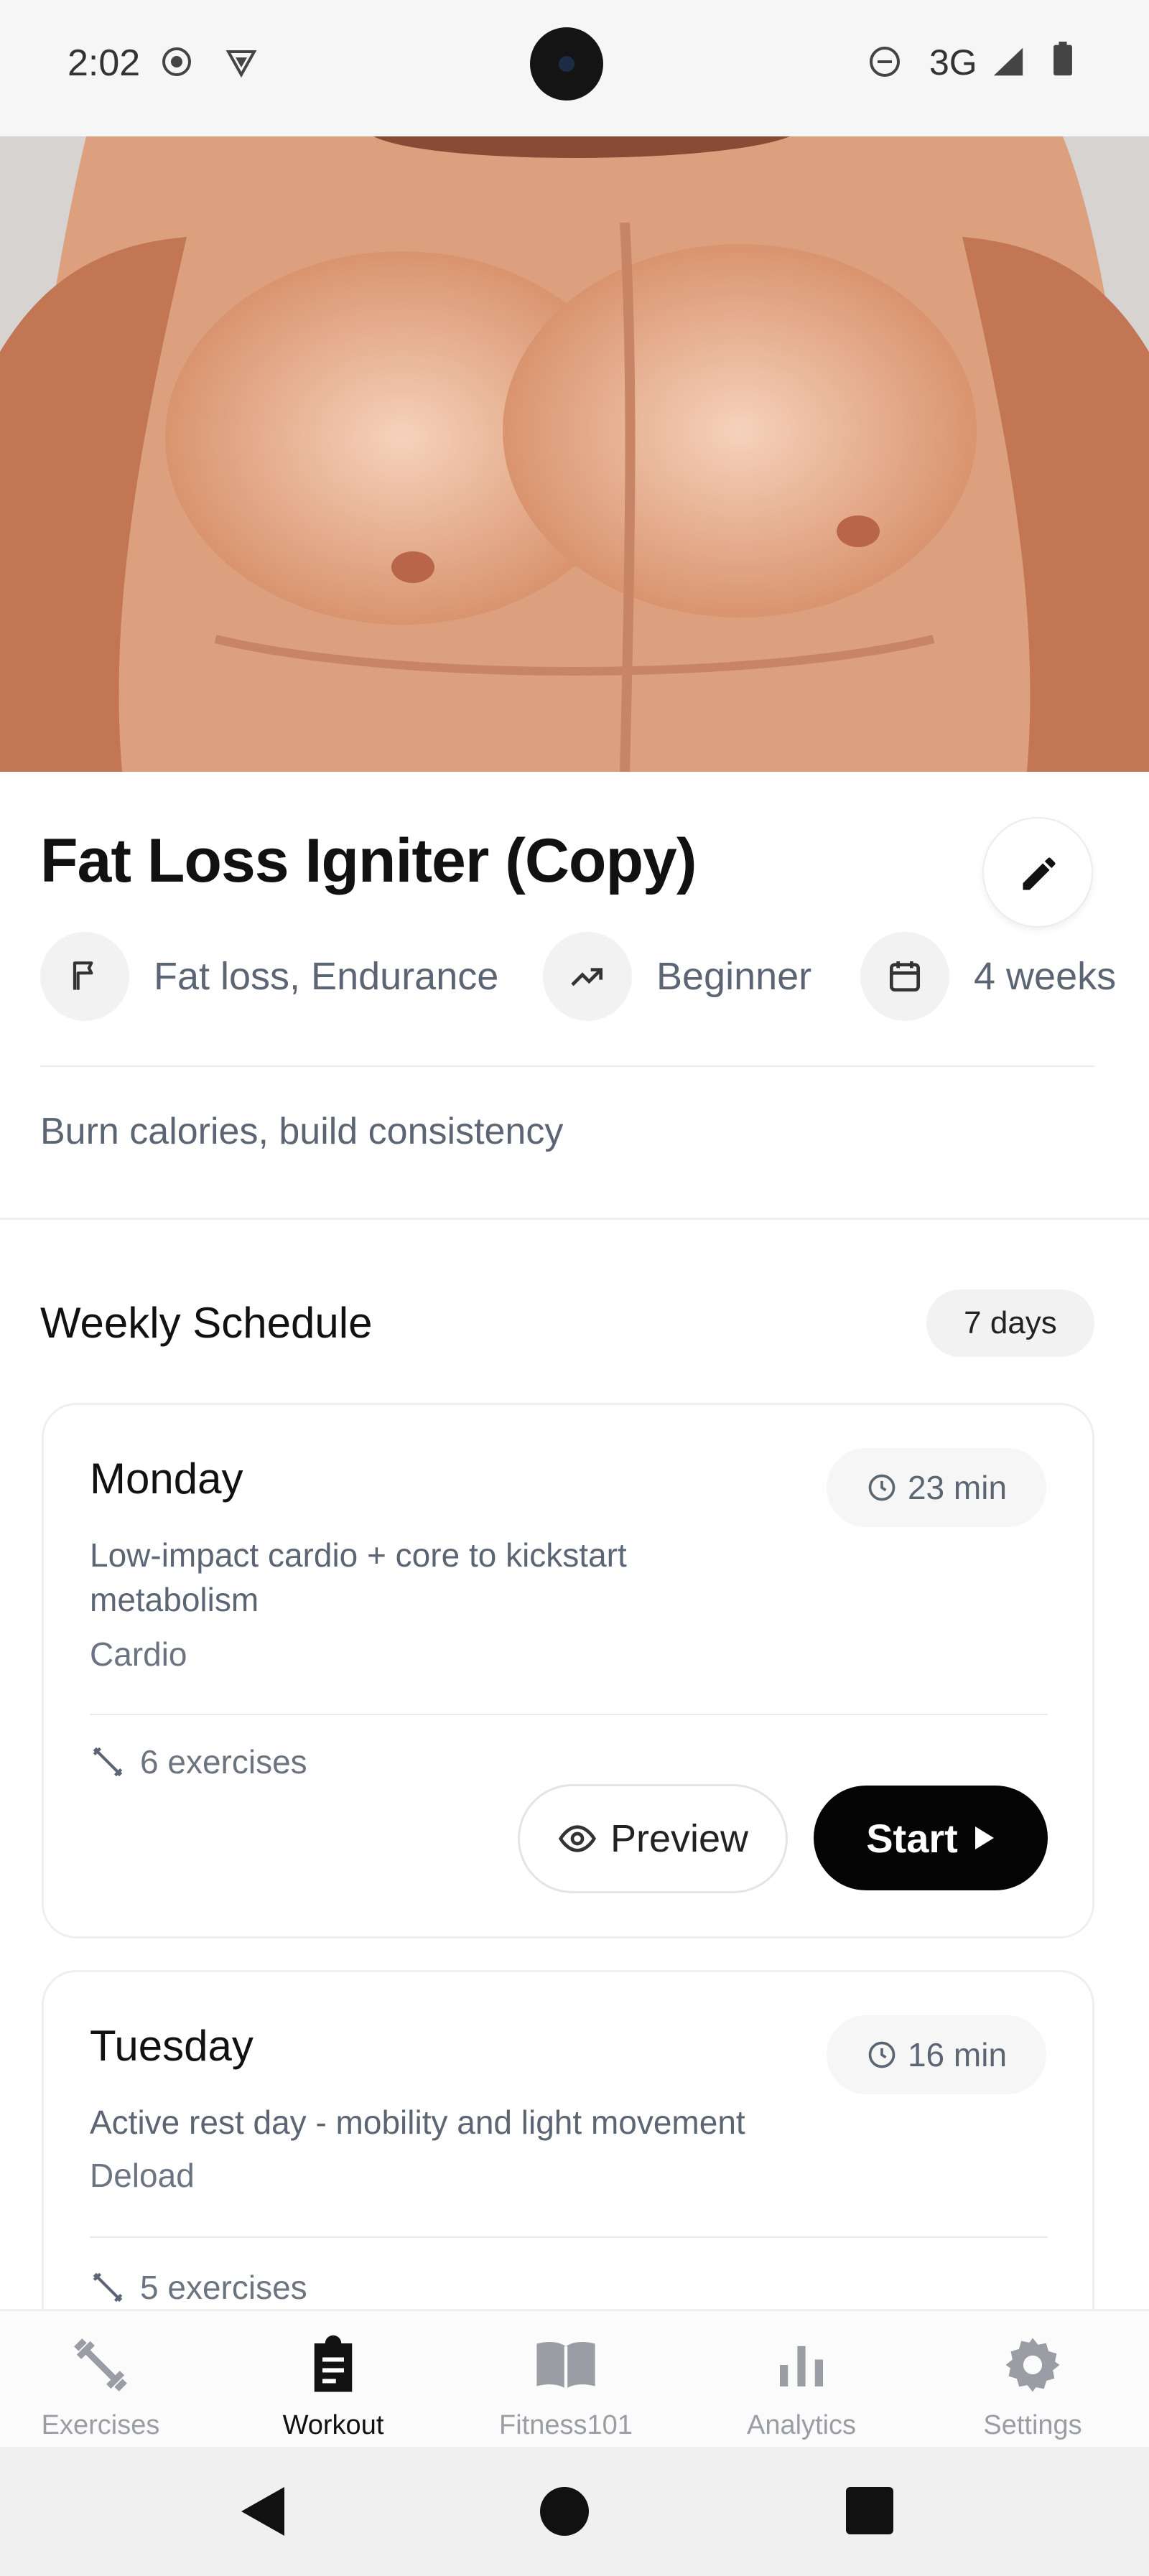 The image size is (1149, 2576). Describe the element at coordinates (587, 977) in the screenshot. I see `trending-up-icon` at that location.